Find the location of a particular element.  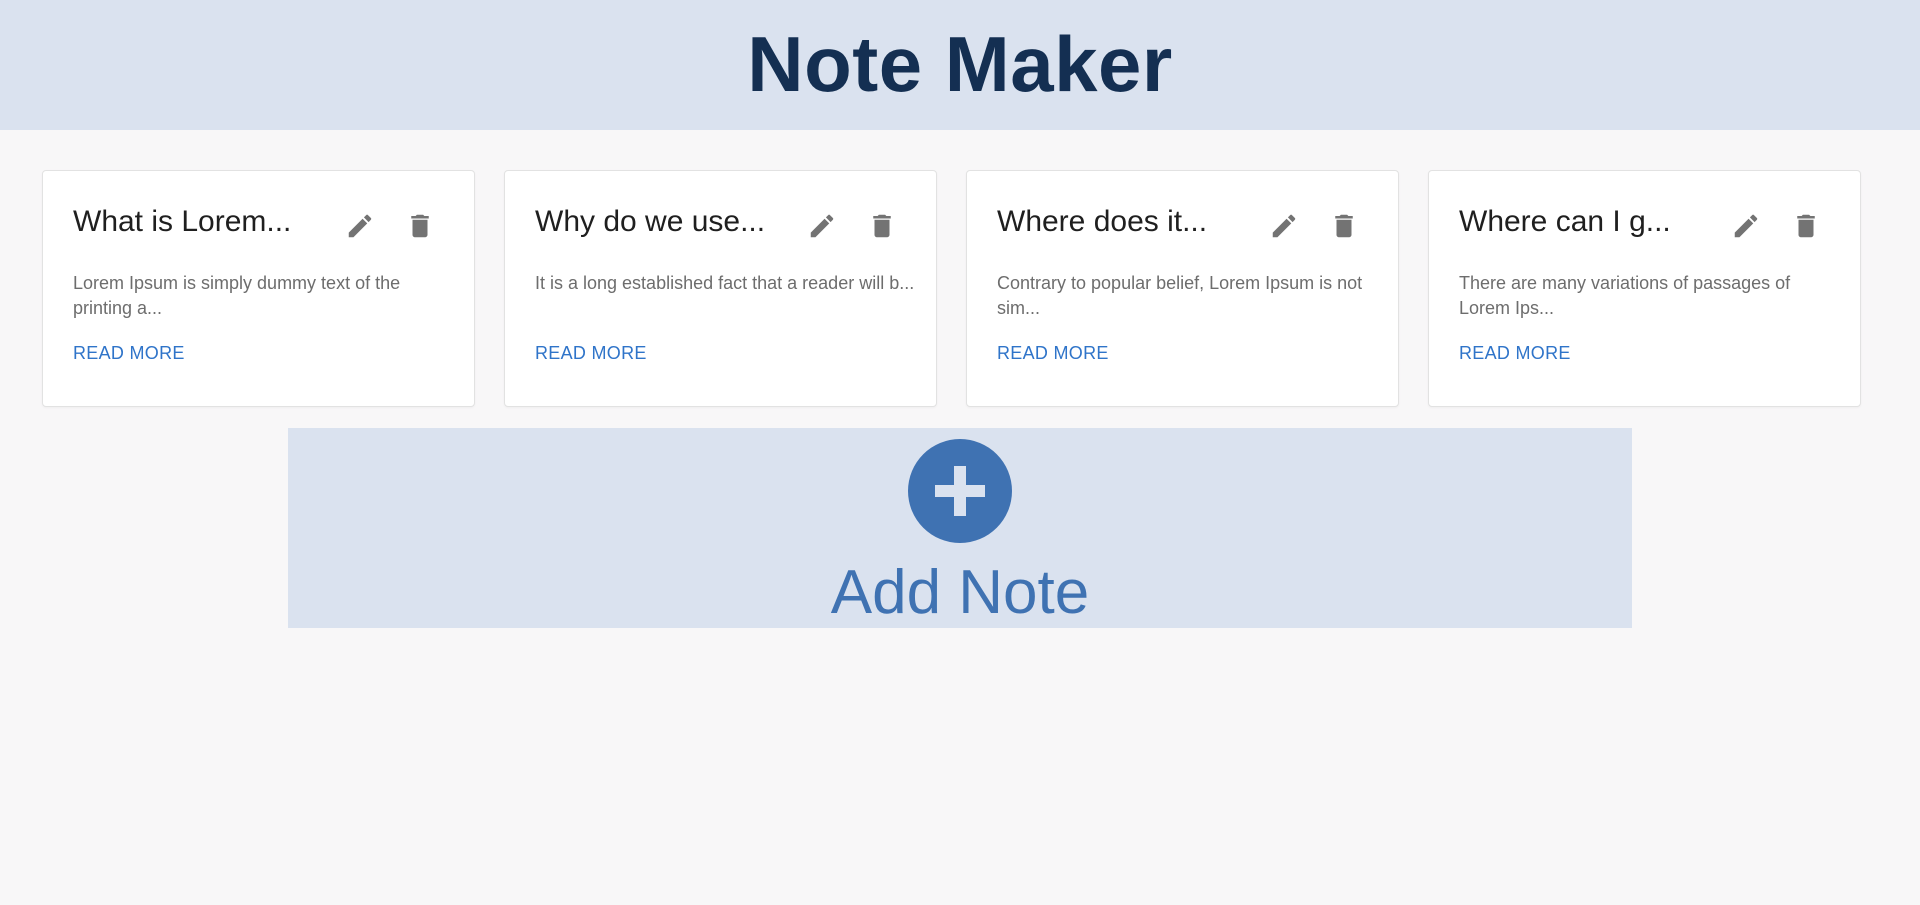

app-header: Note Maker is located at coordinates (960, 65).